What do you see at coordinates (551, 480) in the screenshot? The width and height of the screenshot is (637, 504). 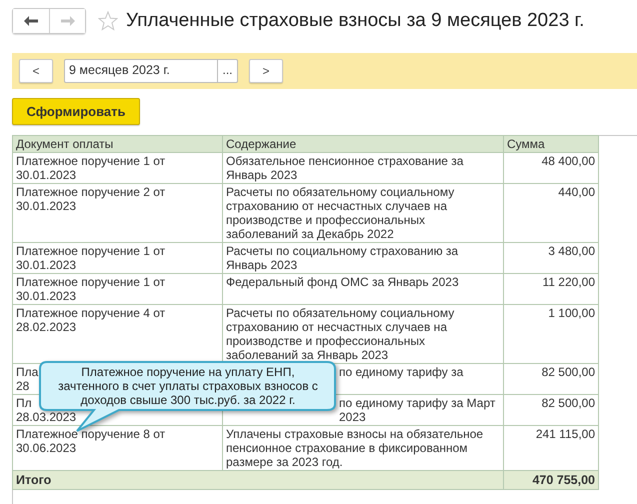 I see `total-sum: 470 755,00` at bounding box center [551, 480].